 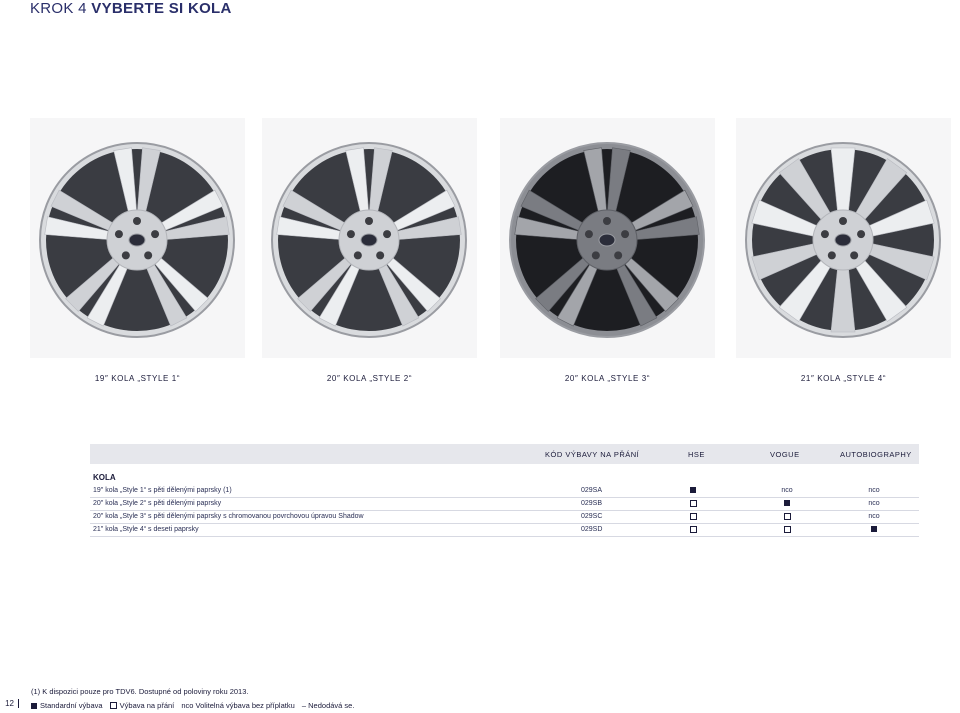 I want to click on legend-option-label: Výbava na přání, so click(x=147, y=705).